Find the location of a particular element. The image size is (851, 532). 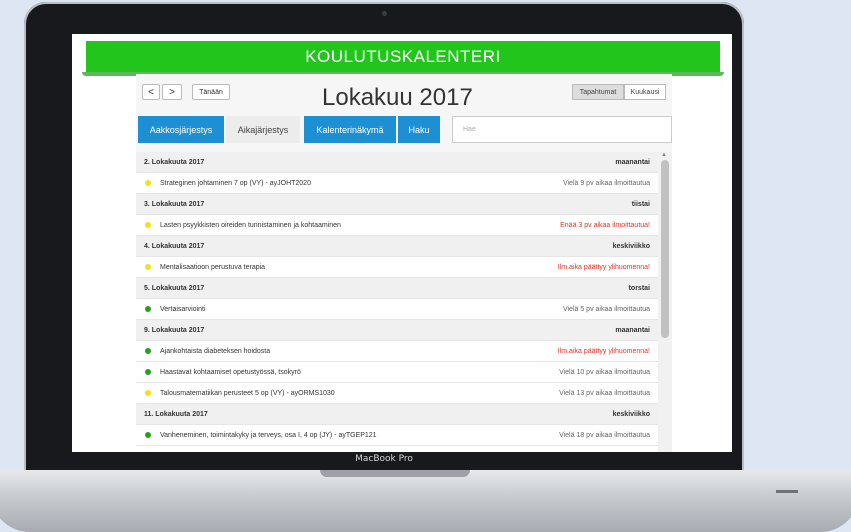

date-header-row: 2. Lokakuuta 2017 maanantai is located at coordinates (397, 162).